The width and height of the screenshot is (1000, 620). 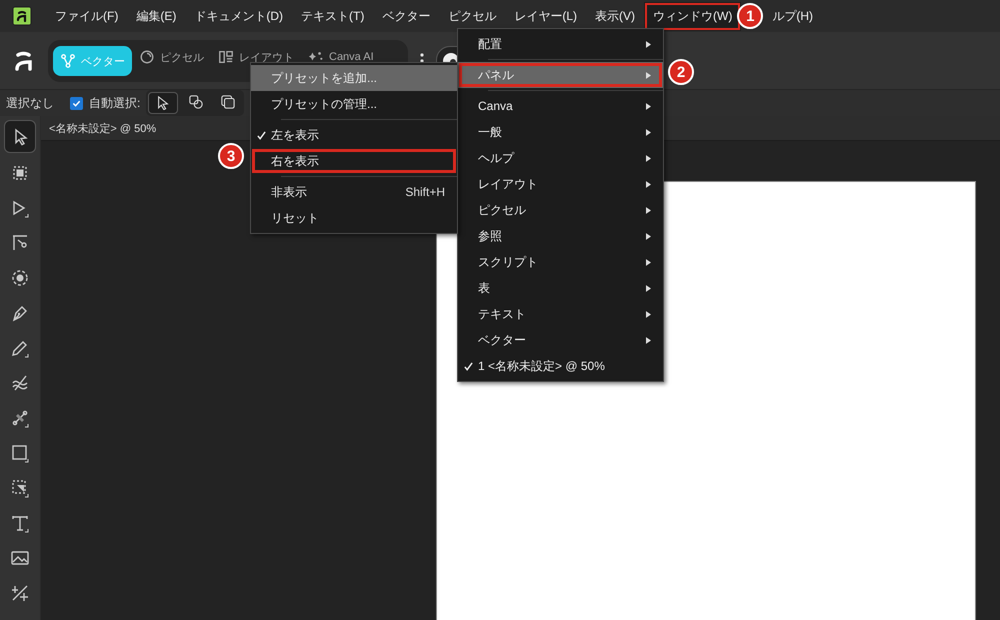 I want to click on menu-item: 配置, so click(x=560, y=44).